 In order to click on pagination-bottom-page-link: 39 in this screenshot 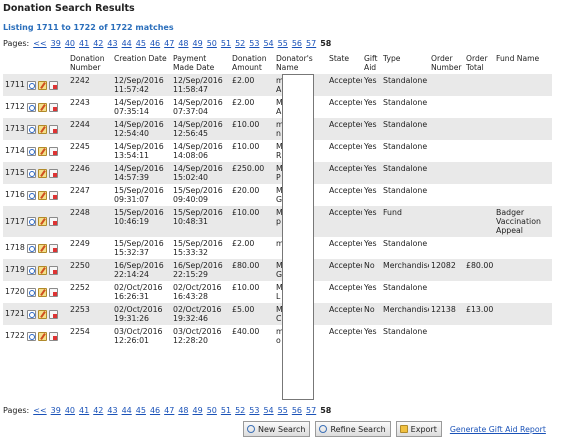, I will do `click(56, 410)`.